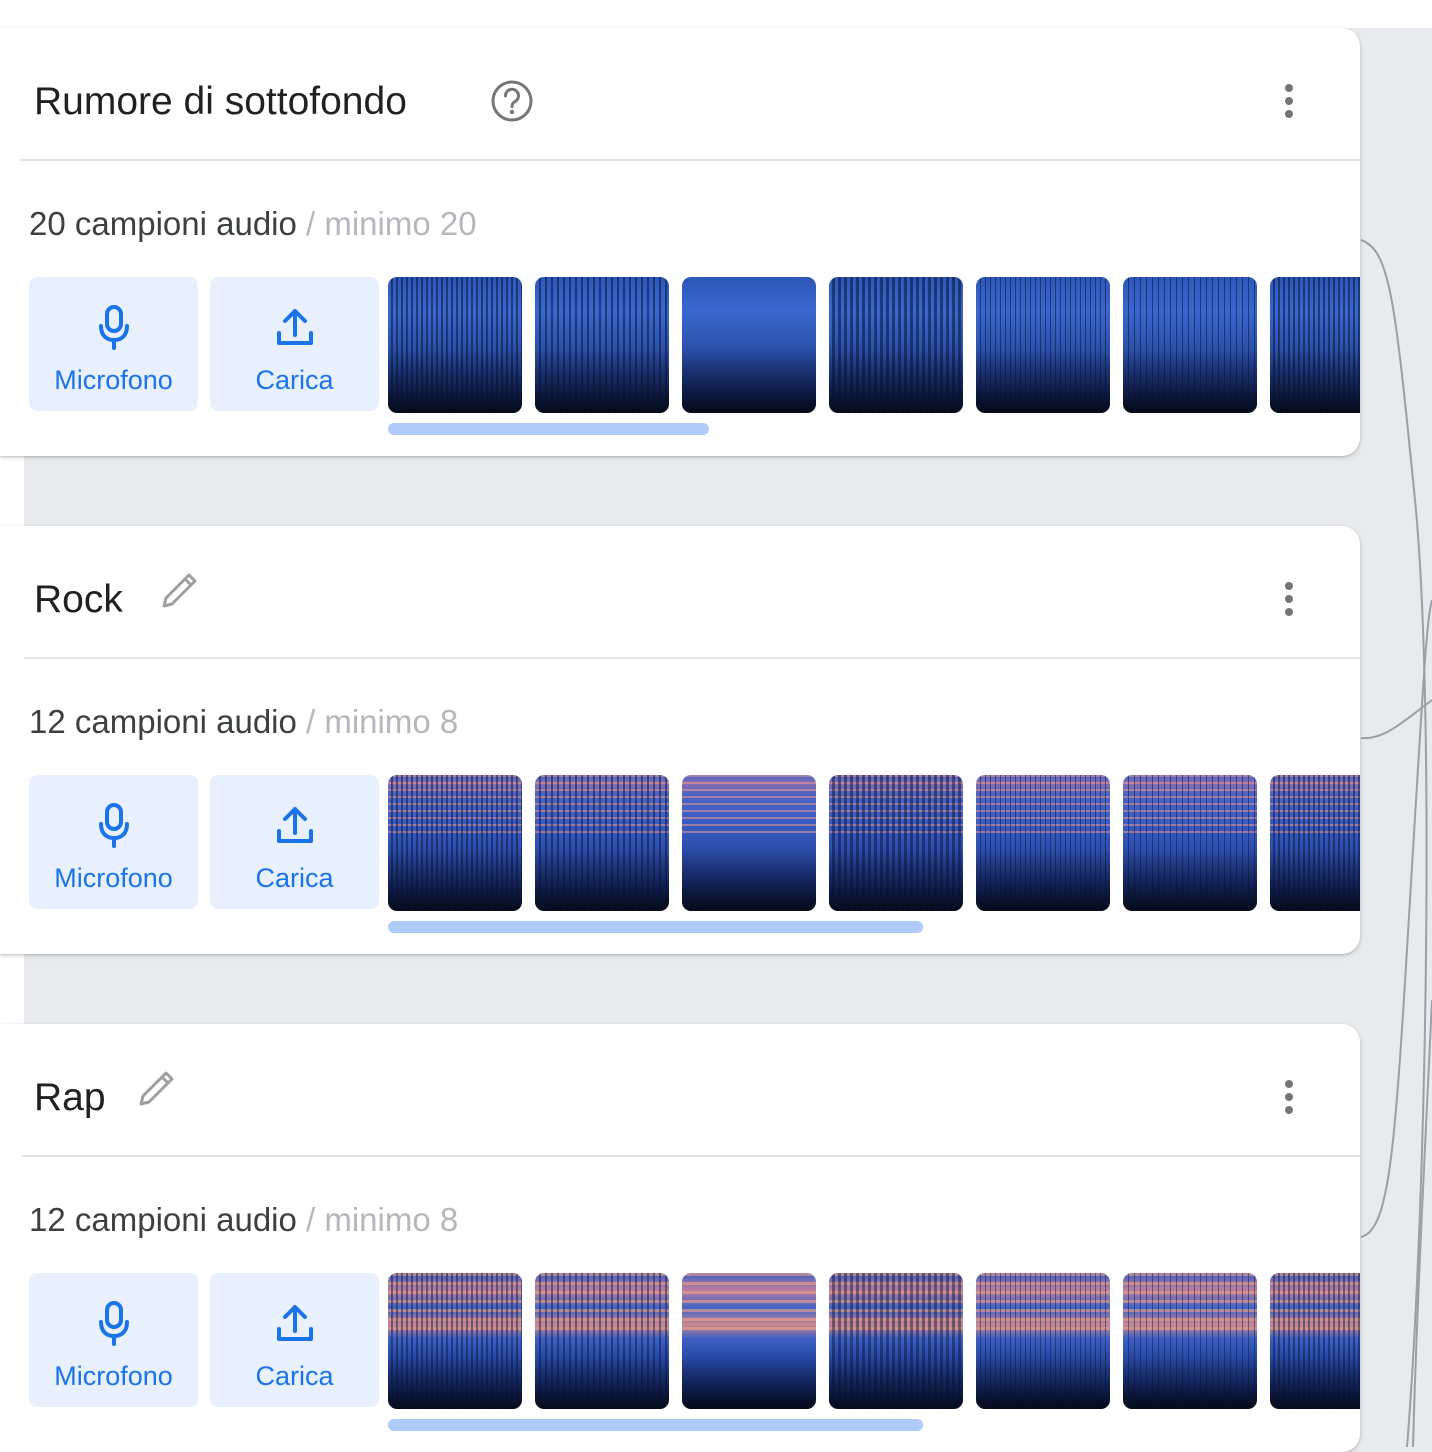 The image size is (1432, 1452). What do you see at coordinates (220, 101) in the screenshot?
I see `class-title: Rumore di sottofondo` at bounding box center [220, 101].